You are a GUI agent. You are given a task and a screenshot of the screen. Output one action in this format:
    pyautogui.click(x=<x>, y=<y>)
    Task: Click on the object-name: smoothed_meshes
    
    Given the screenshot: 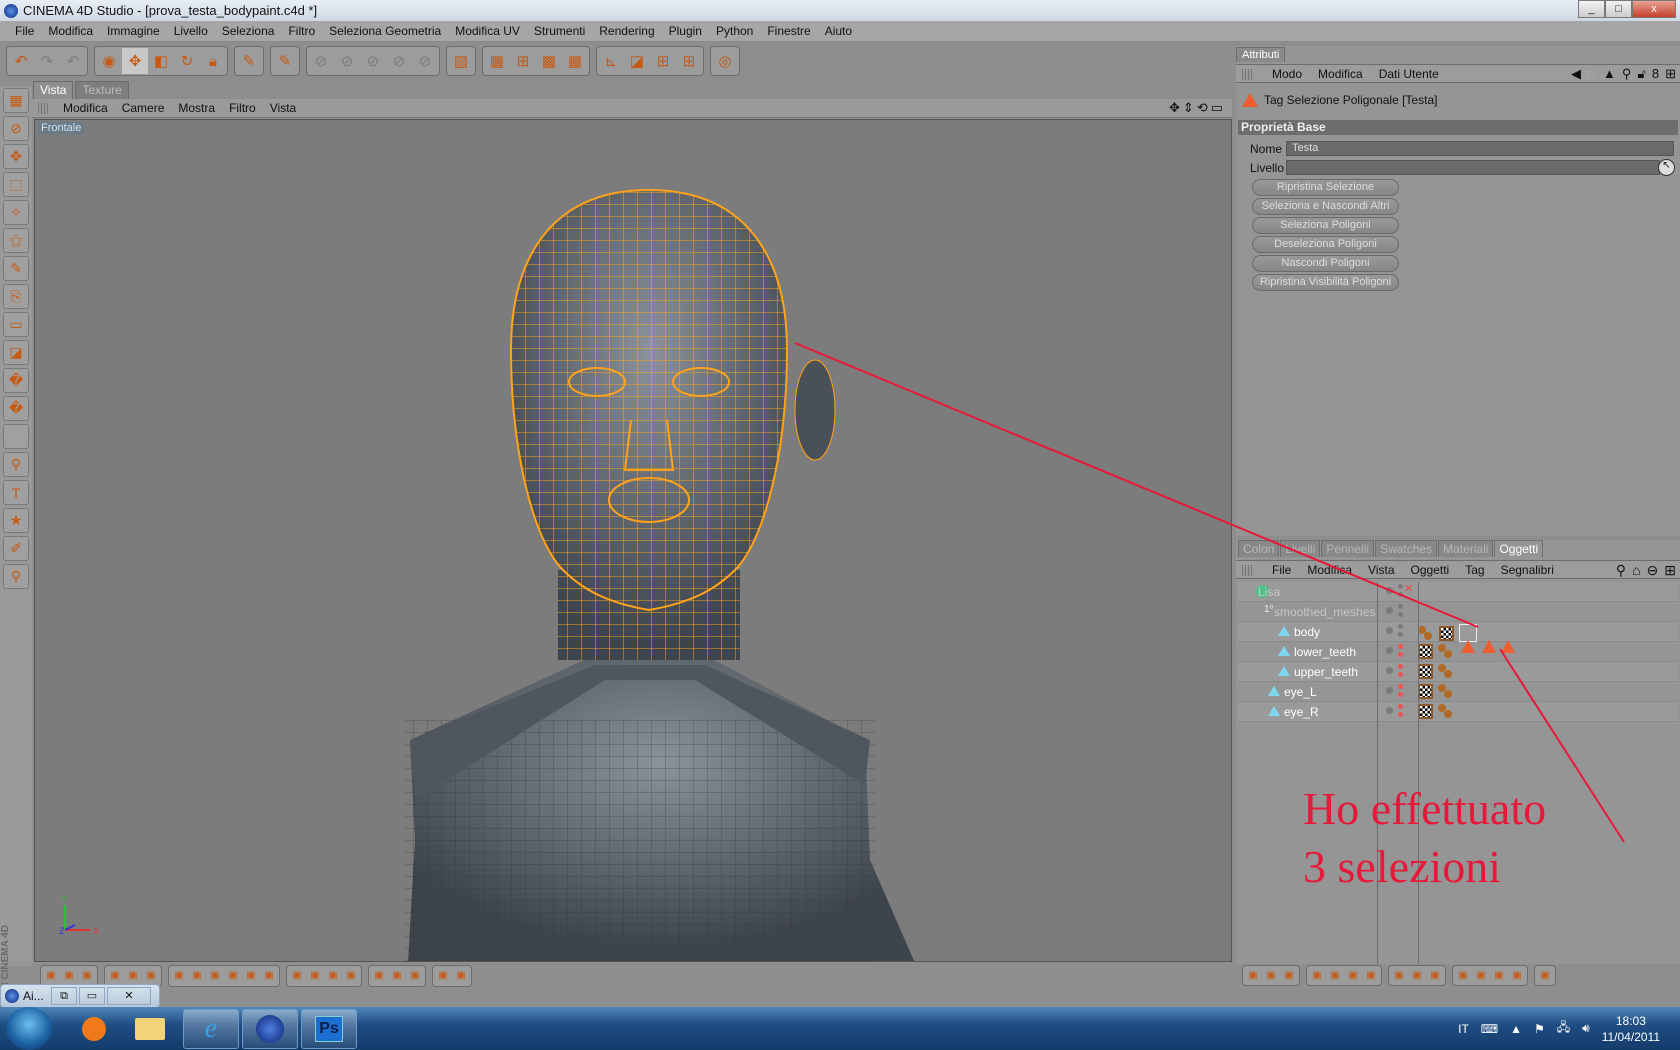 What is the action you would take?
    pyautogui.click(x=1324, y=612)
    